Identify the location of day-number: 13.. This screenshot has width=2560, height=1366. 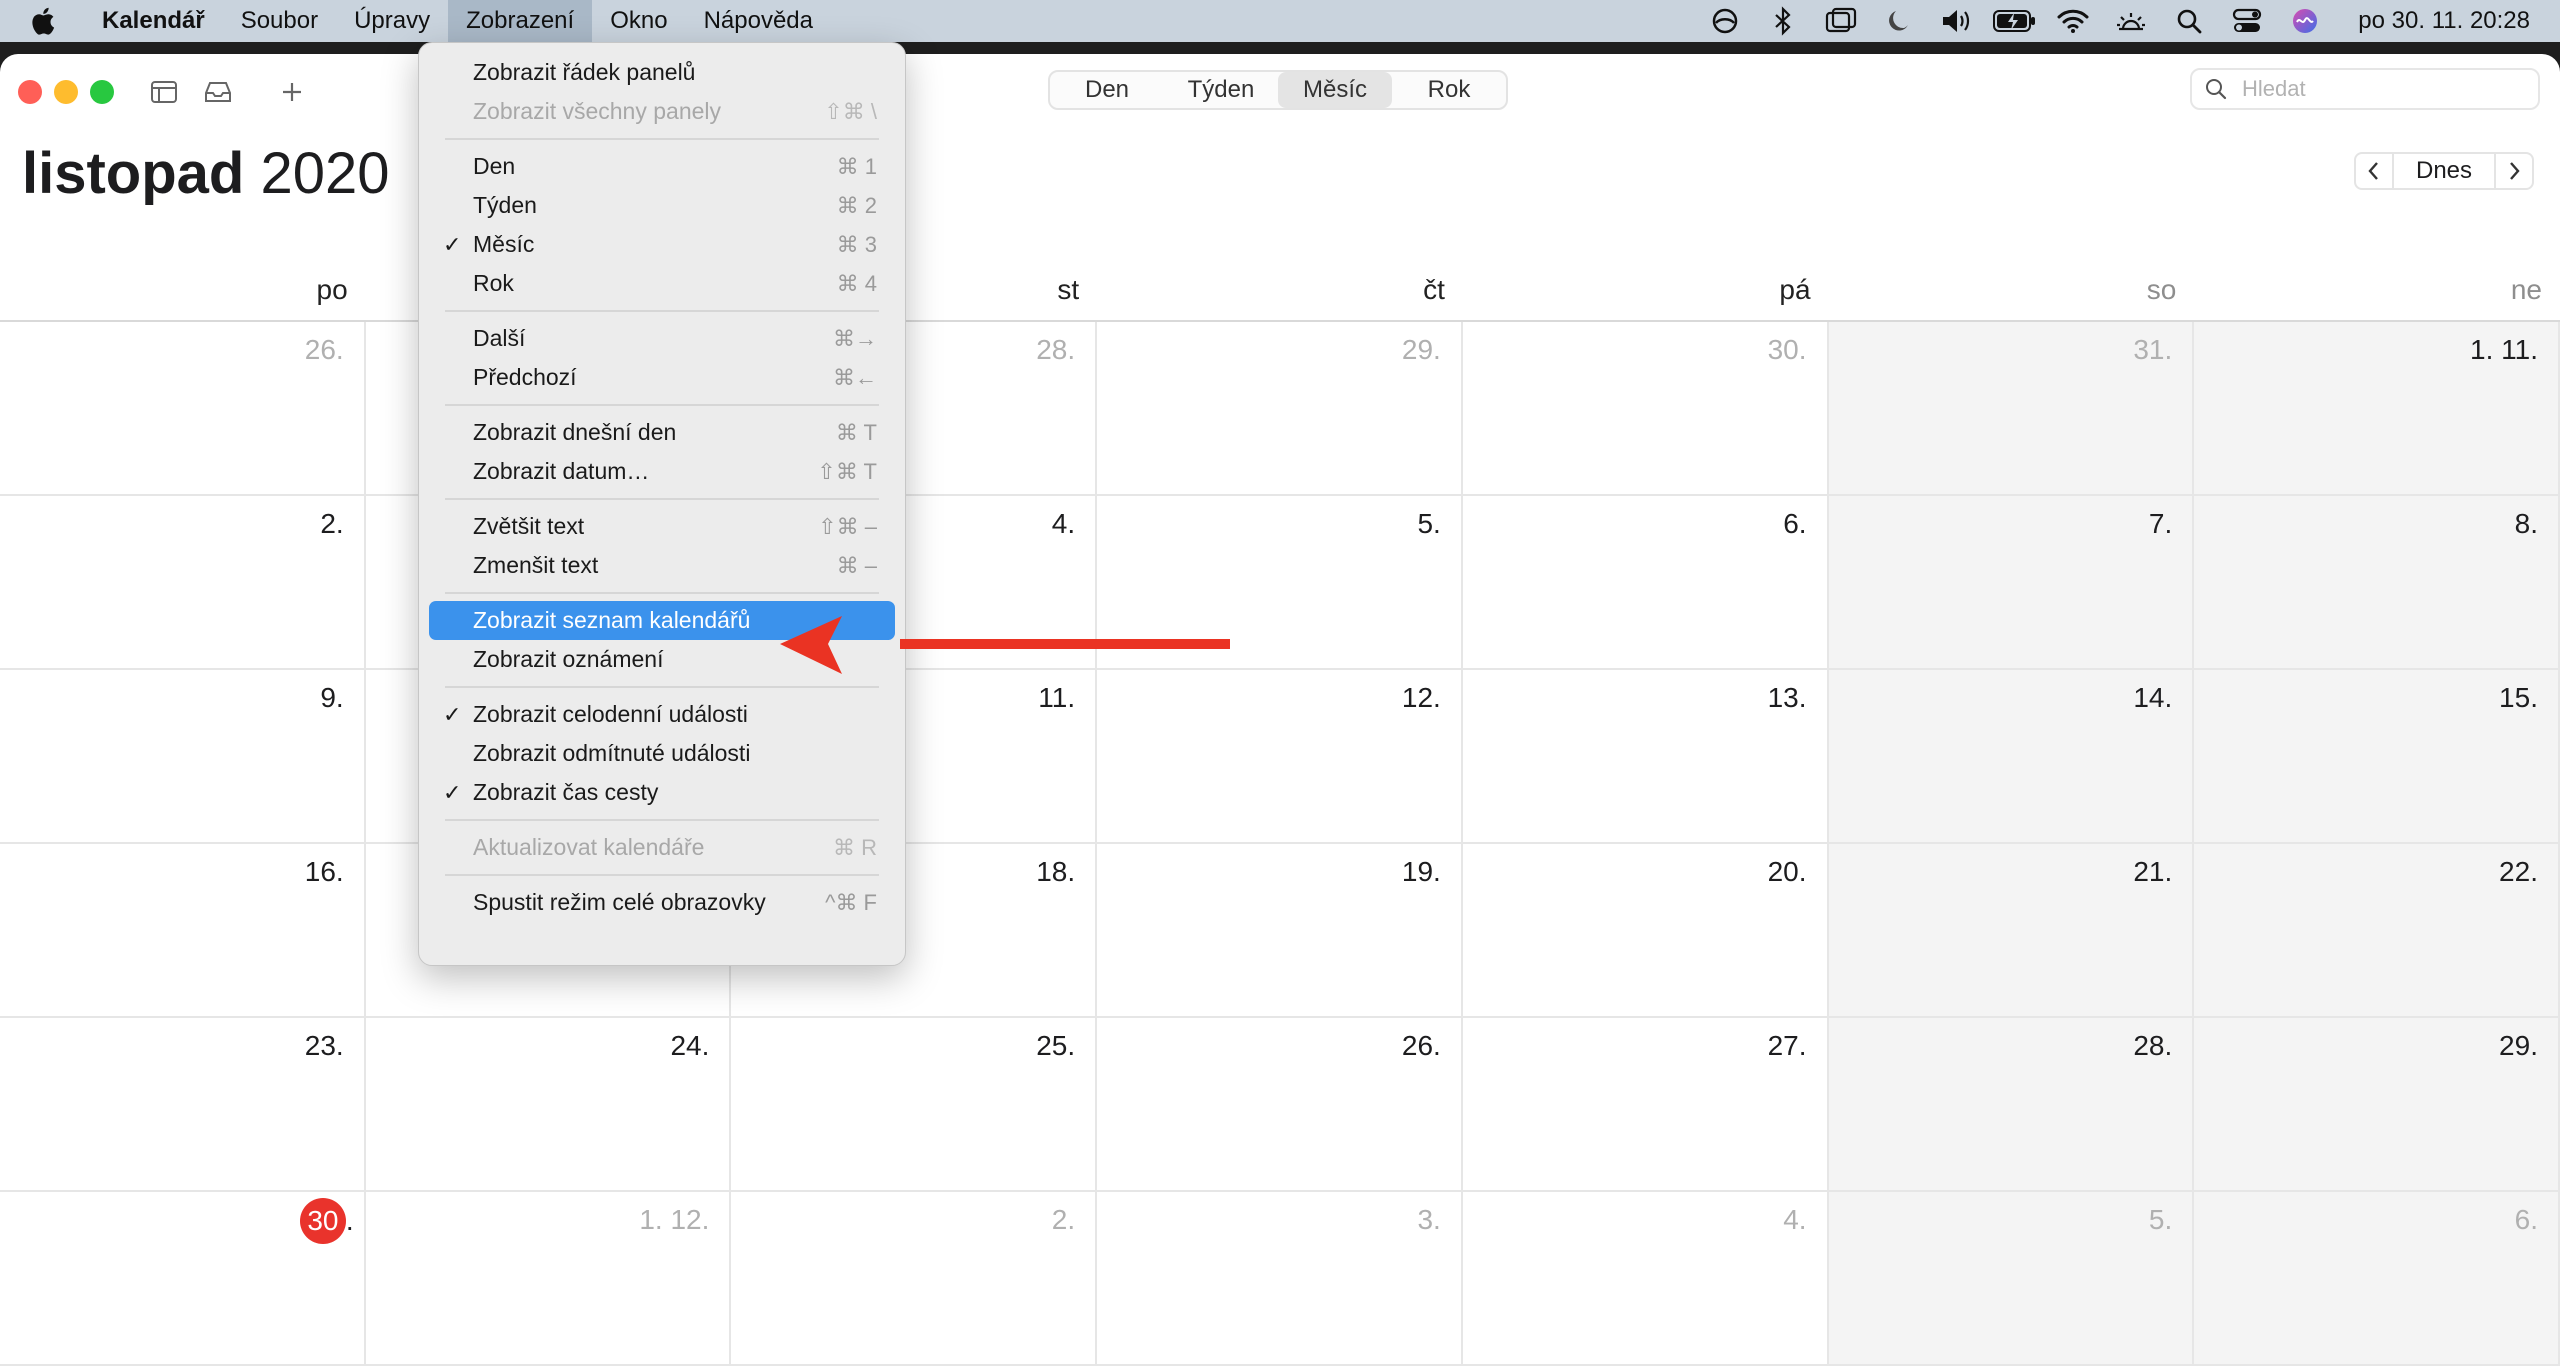
(1787, 697).